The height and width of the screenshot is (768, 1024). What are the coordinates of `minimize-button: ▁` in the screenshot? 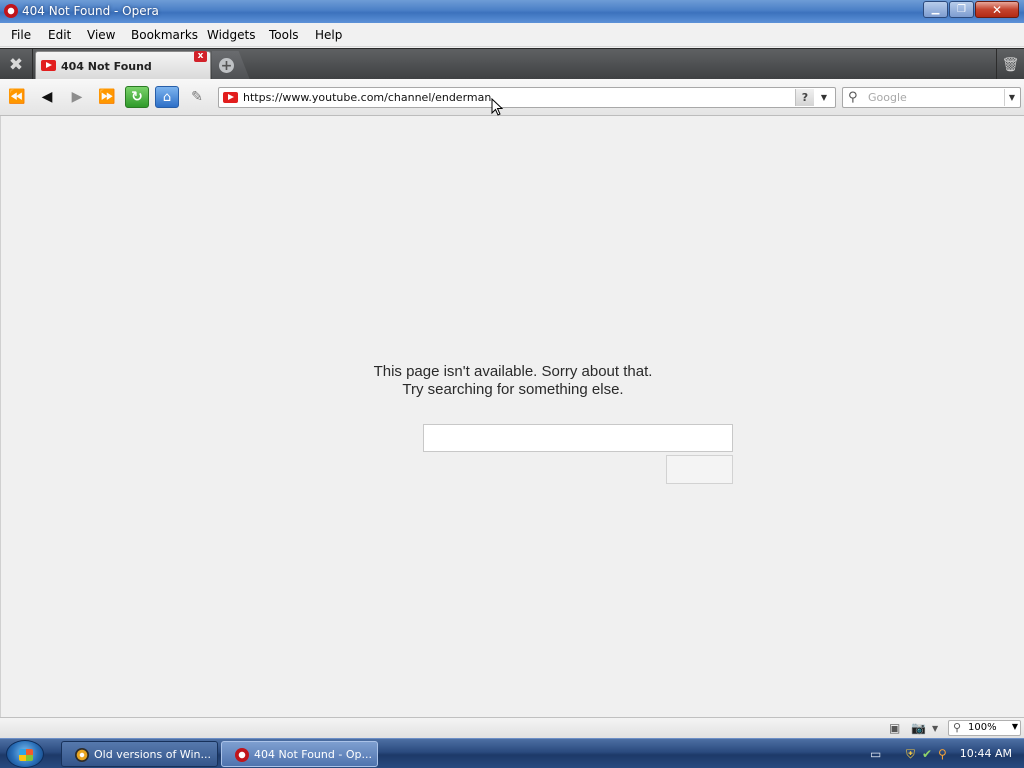 It's located at (935, 9).